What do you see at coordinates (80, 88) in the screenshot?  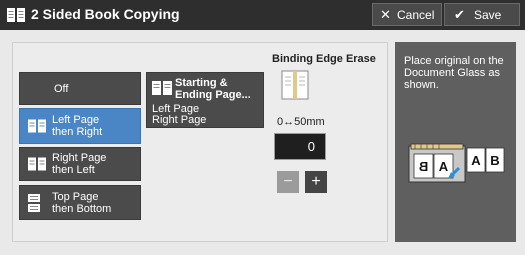 I see `option-off-button: Off` at bounding box center [80, 88].